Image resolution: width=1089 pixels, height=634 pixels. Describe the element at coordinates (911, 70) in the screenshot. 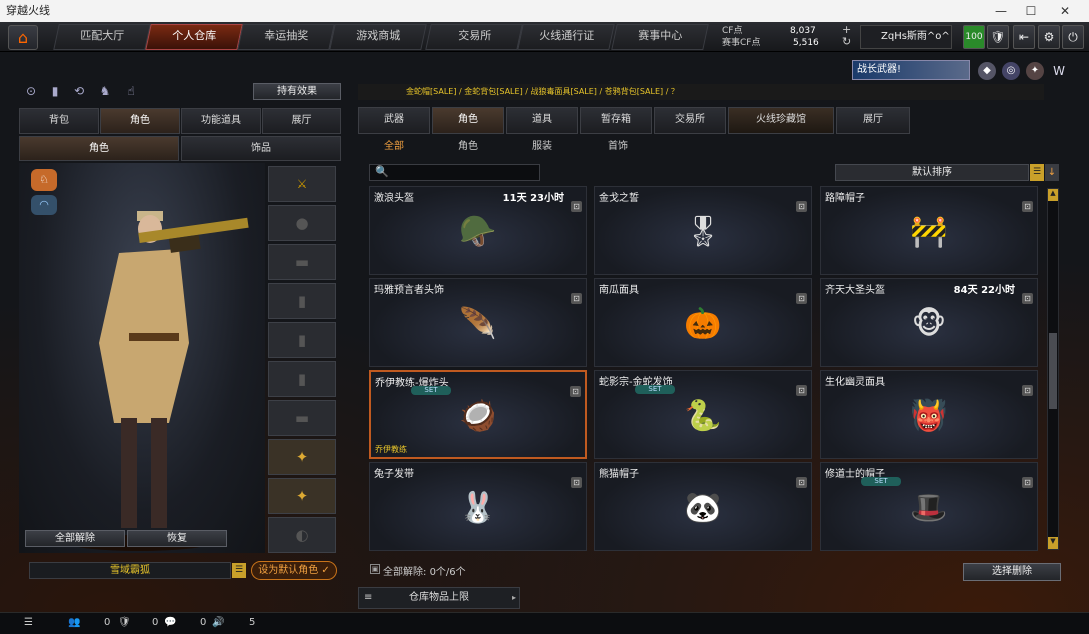

I see `promo-banner: 战长武器!` at that location.